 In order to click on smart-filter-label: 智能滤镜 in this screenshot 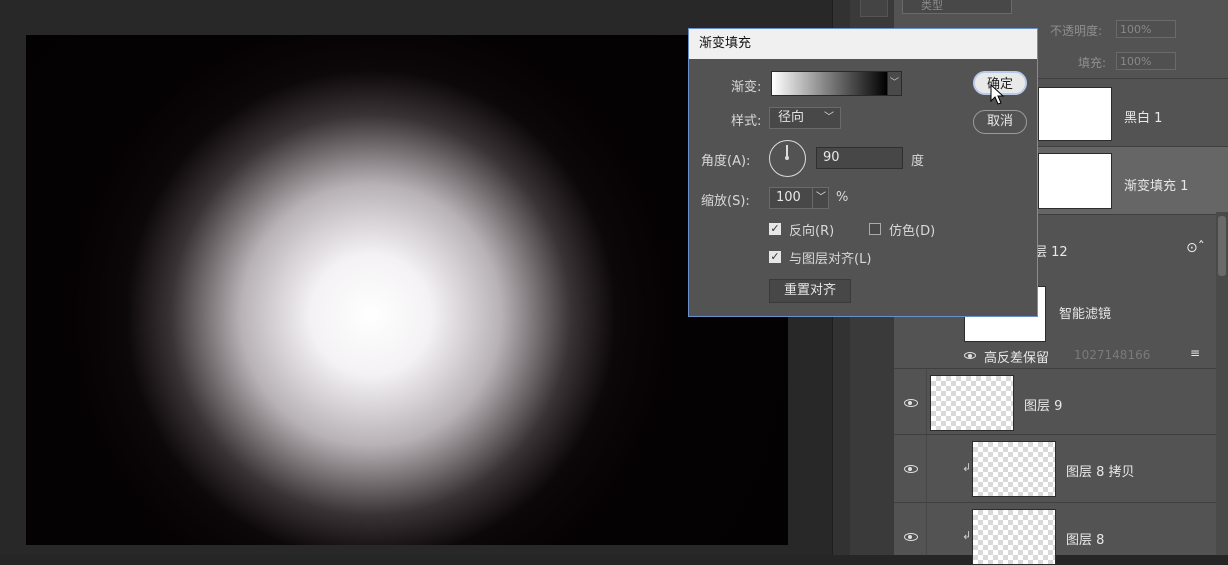, I will do `click(1085, 314)`.